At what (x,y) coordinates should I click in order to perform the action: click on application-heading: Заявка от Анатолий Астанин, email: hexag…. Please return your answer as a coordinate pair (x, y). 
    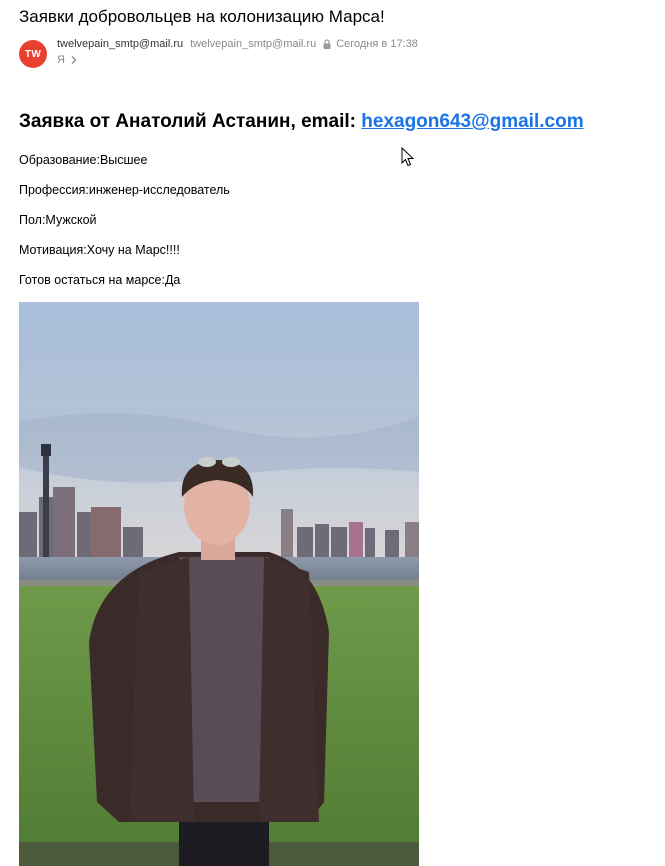
    Looking at the image, I should click on (301, 122).